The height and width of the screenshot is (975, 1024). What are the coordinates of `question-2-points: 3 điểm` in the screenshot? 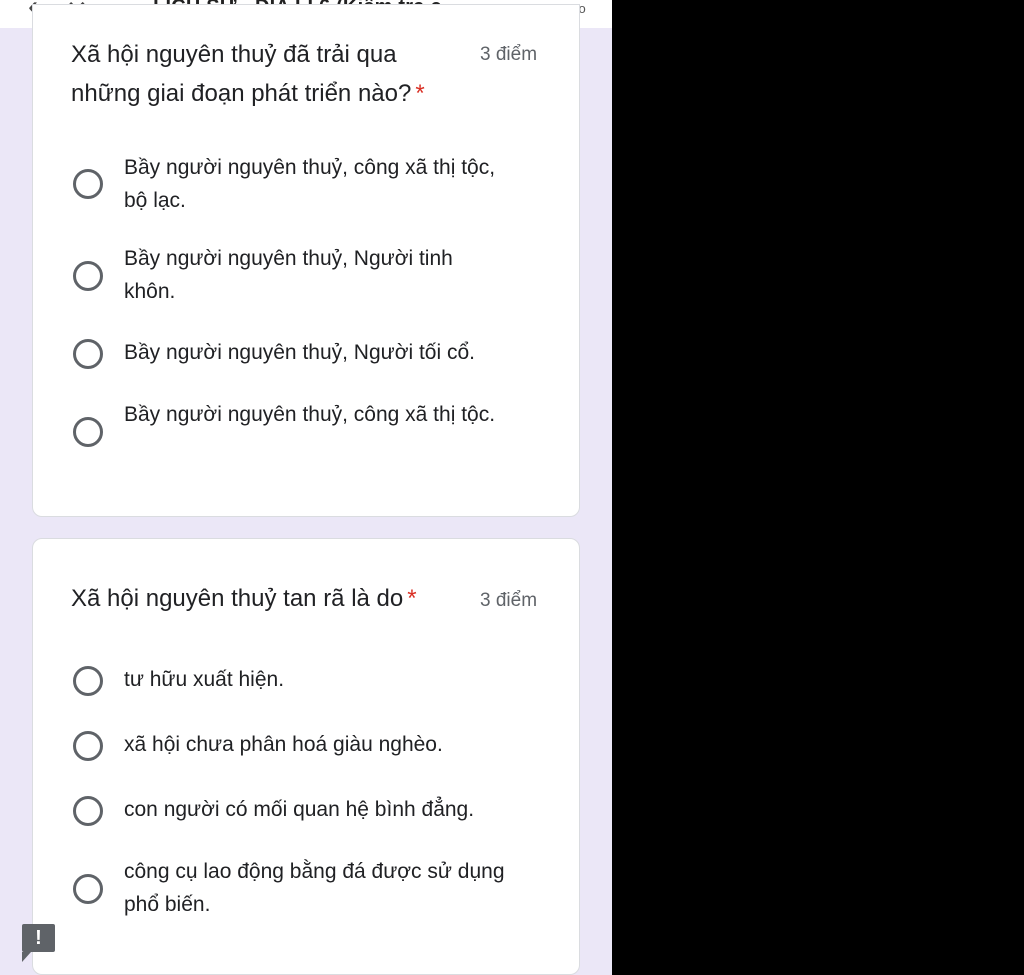 It's located at (509, 600).